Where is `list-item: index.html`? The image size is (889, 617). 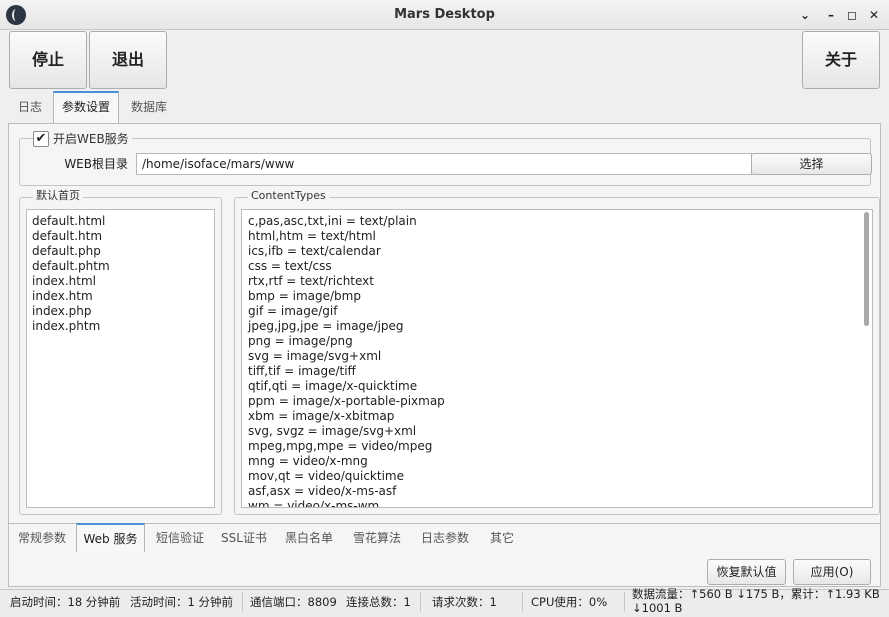
list-item: index.html is located at coordinates (120, 281).